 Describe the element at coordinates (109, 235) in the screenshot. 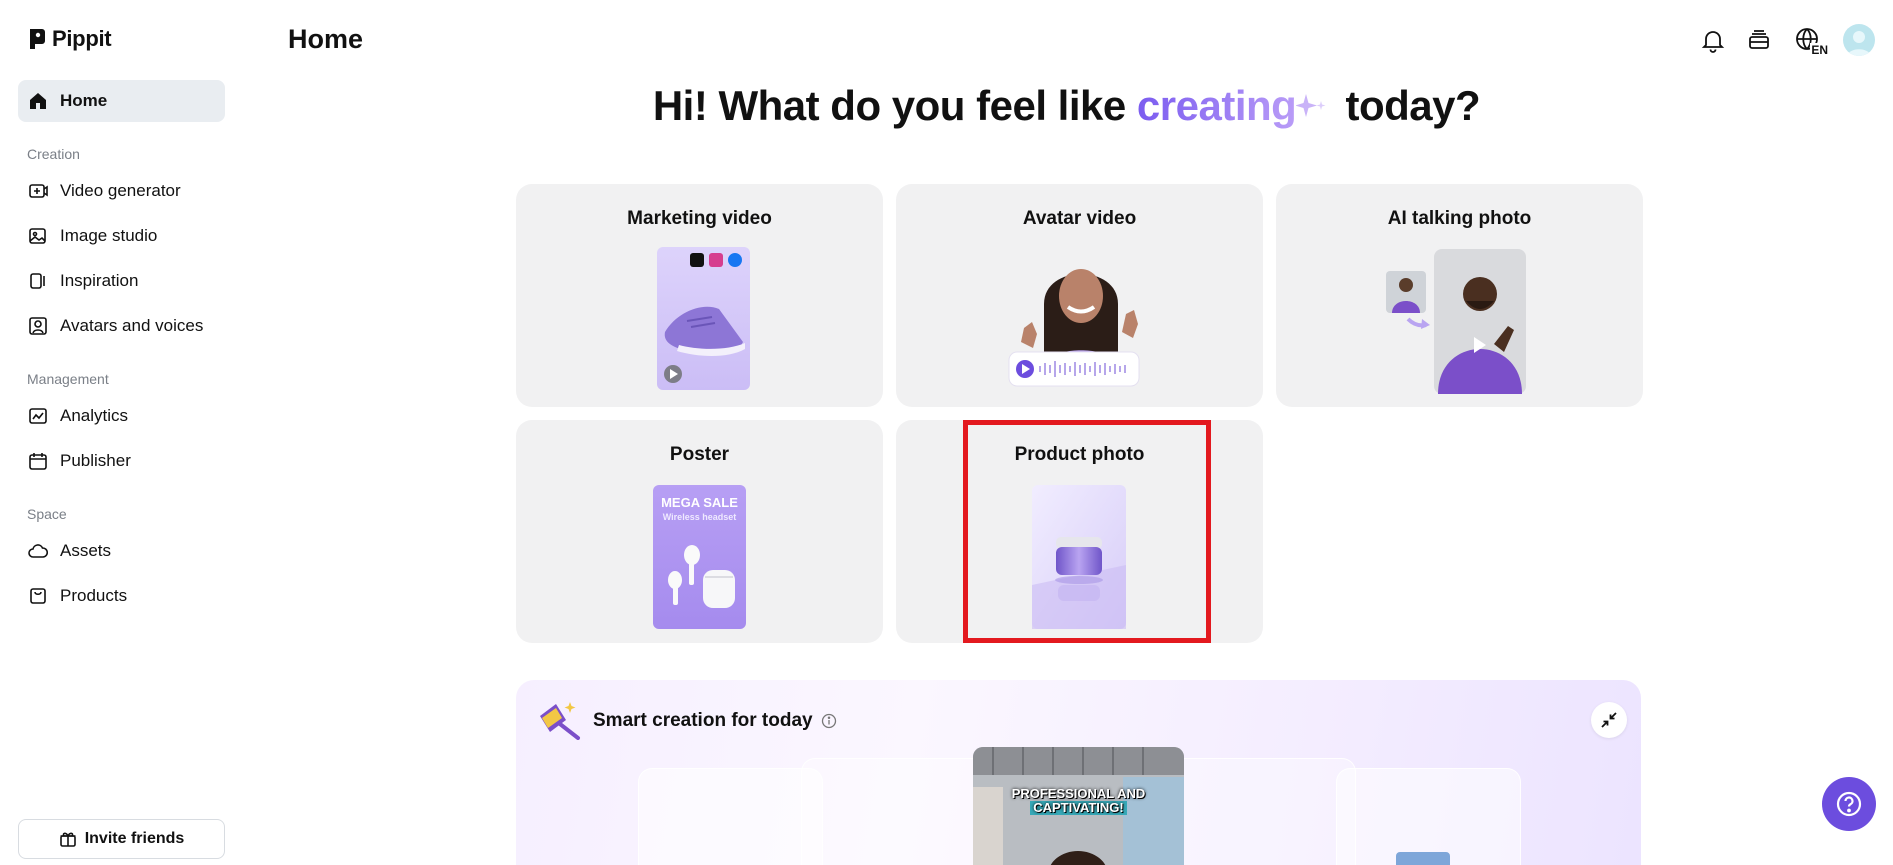

I see `sidebar-item-label: Image studio` at that location.